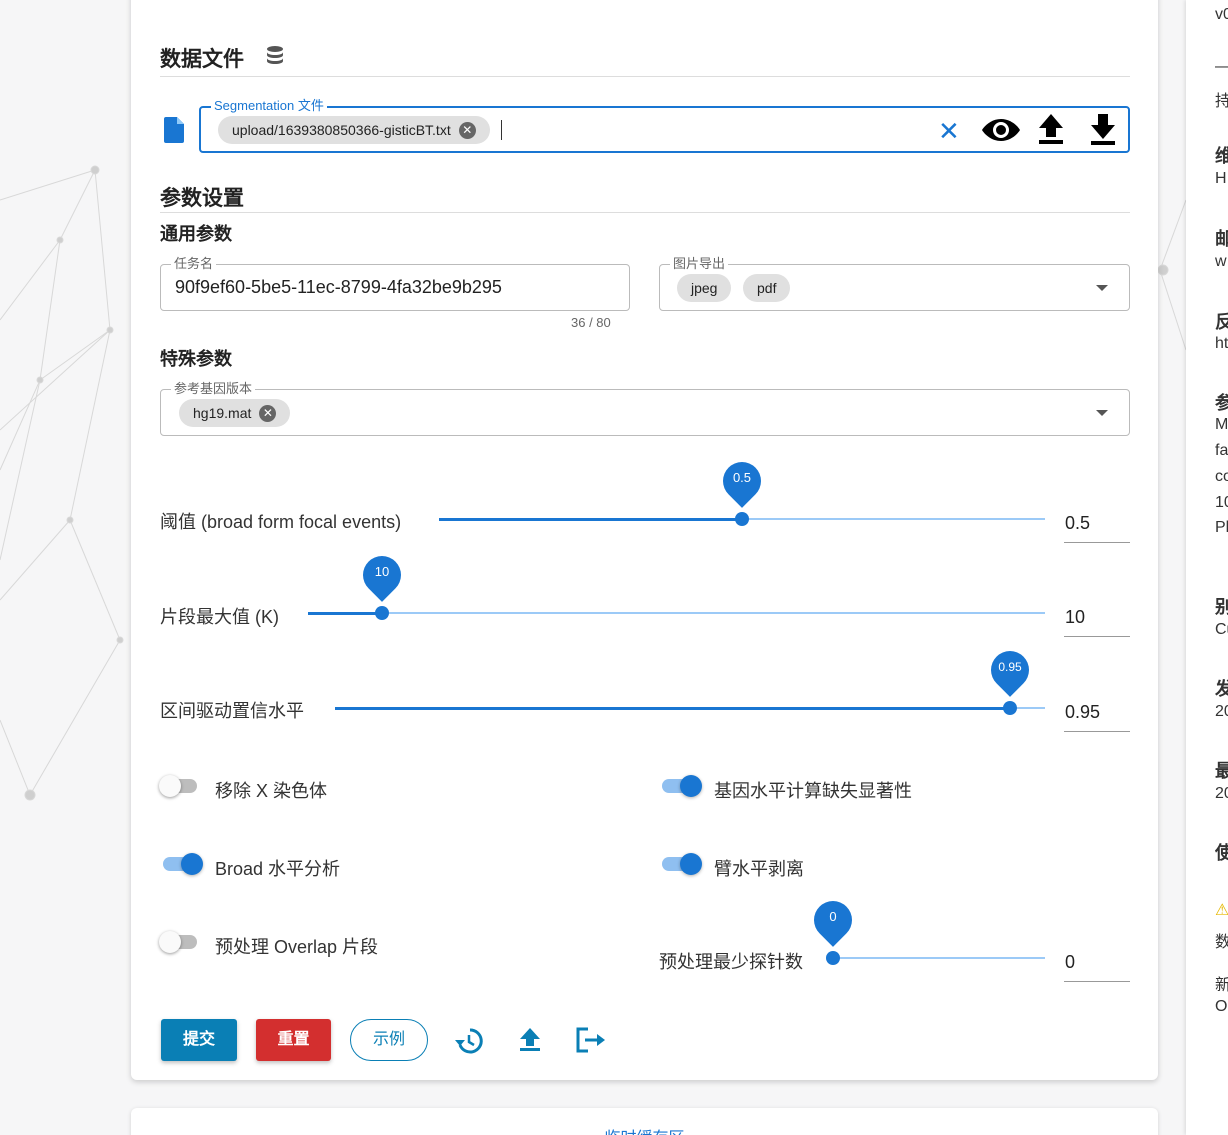 The width and height of the screenshot is (1228, 1135). What do you see at coordinates (1221, 101) in the screenshot?
I see `rp-text: 持` at bounding box center [1221, 101].